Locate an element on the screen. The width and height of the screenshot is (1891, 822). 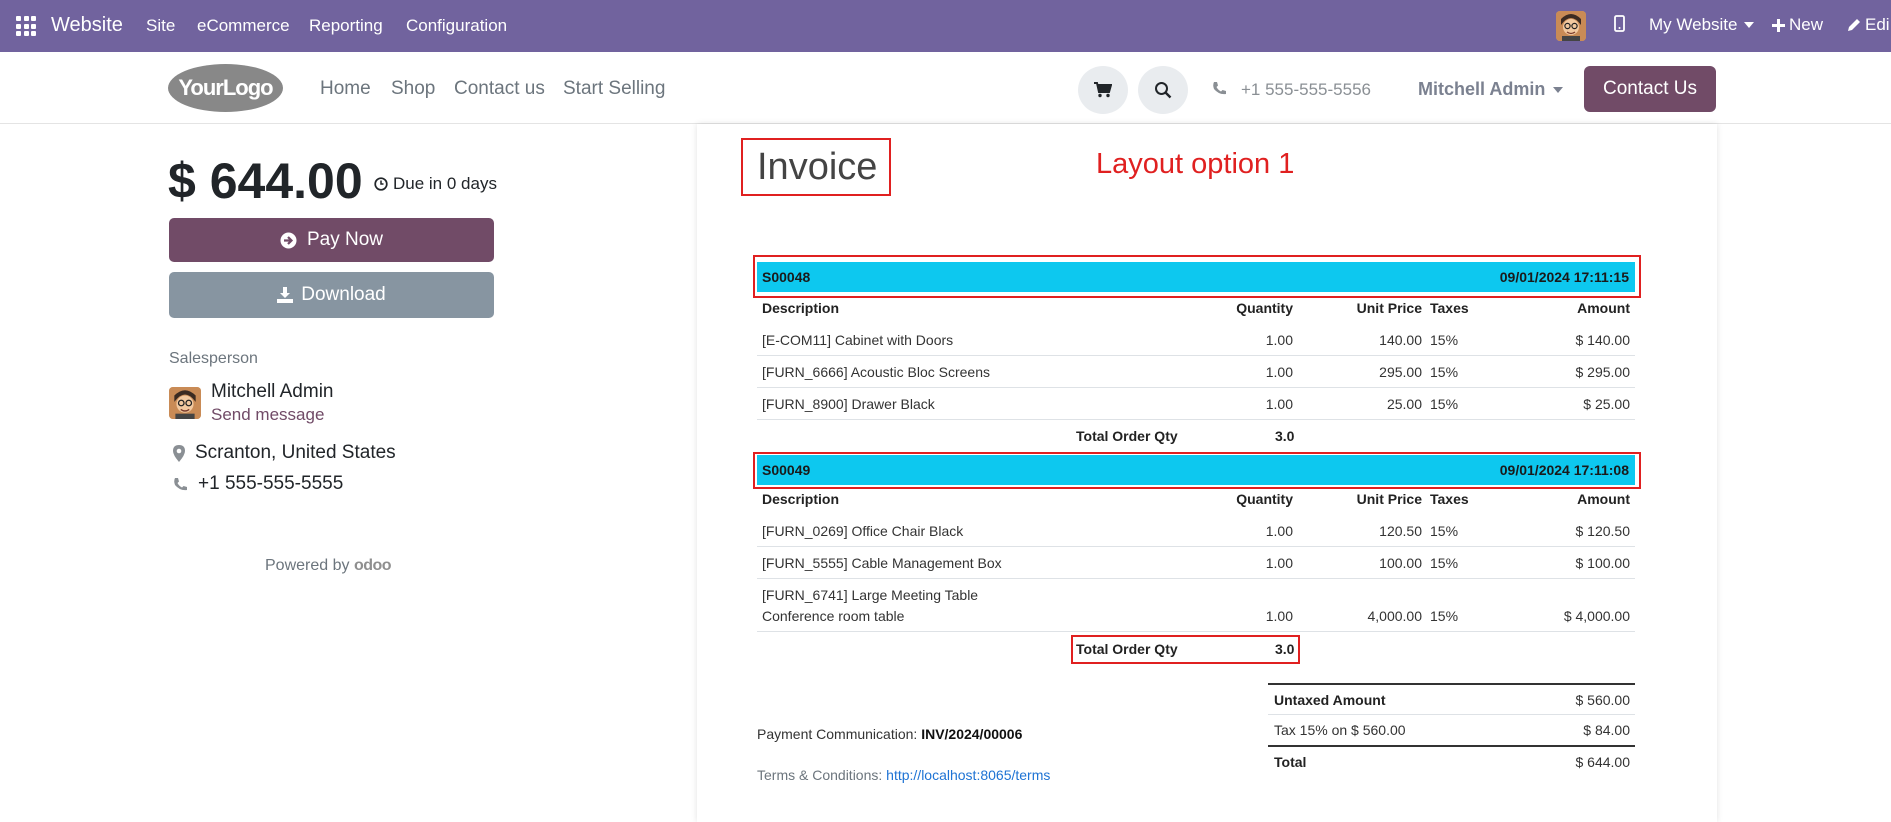
location-row: Scranton, United States is located at coordinates (284, 453).